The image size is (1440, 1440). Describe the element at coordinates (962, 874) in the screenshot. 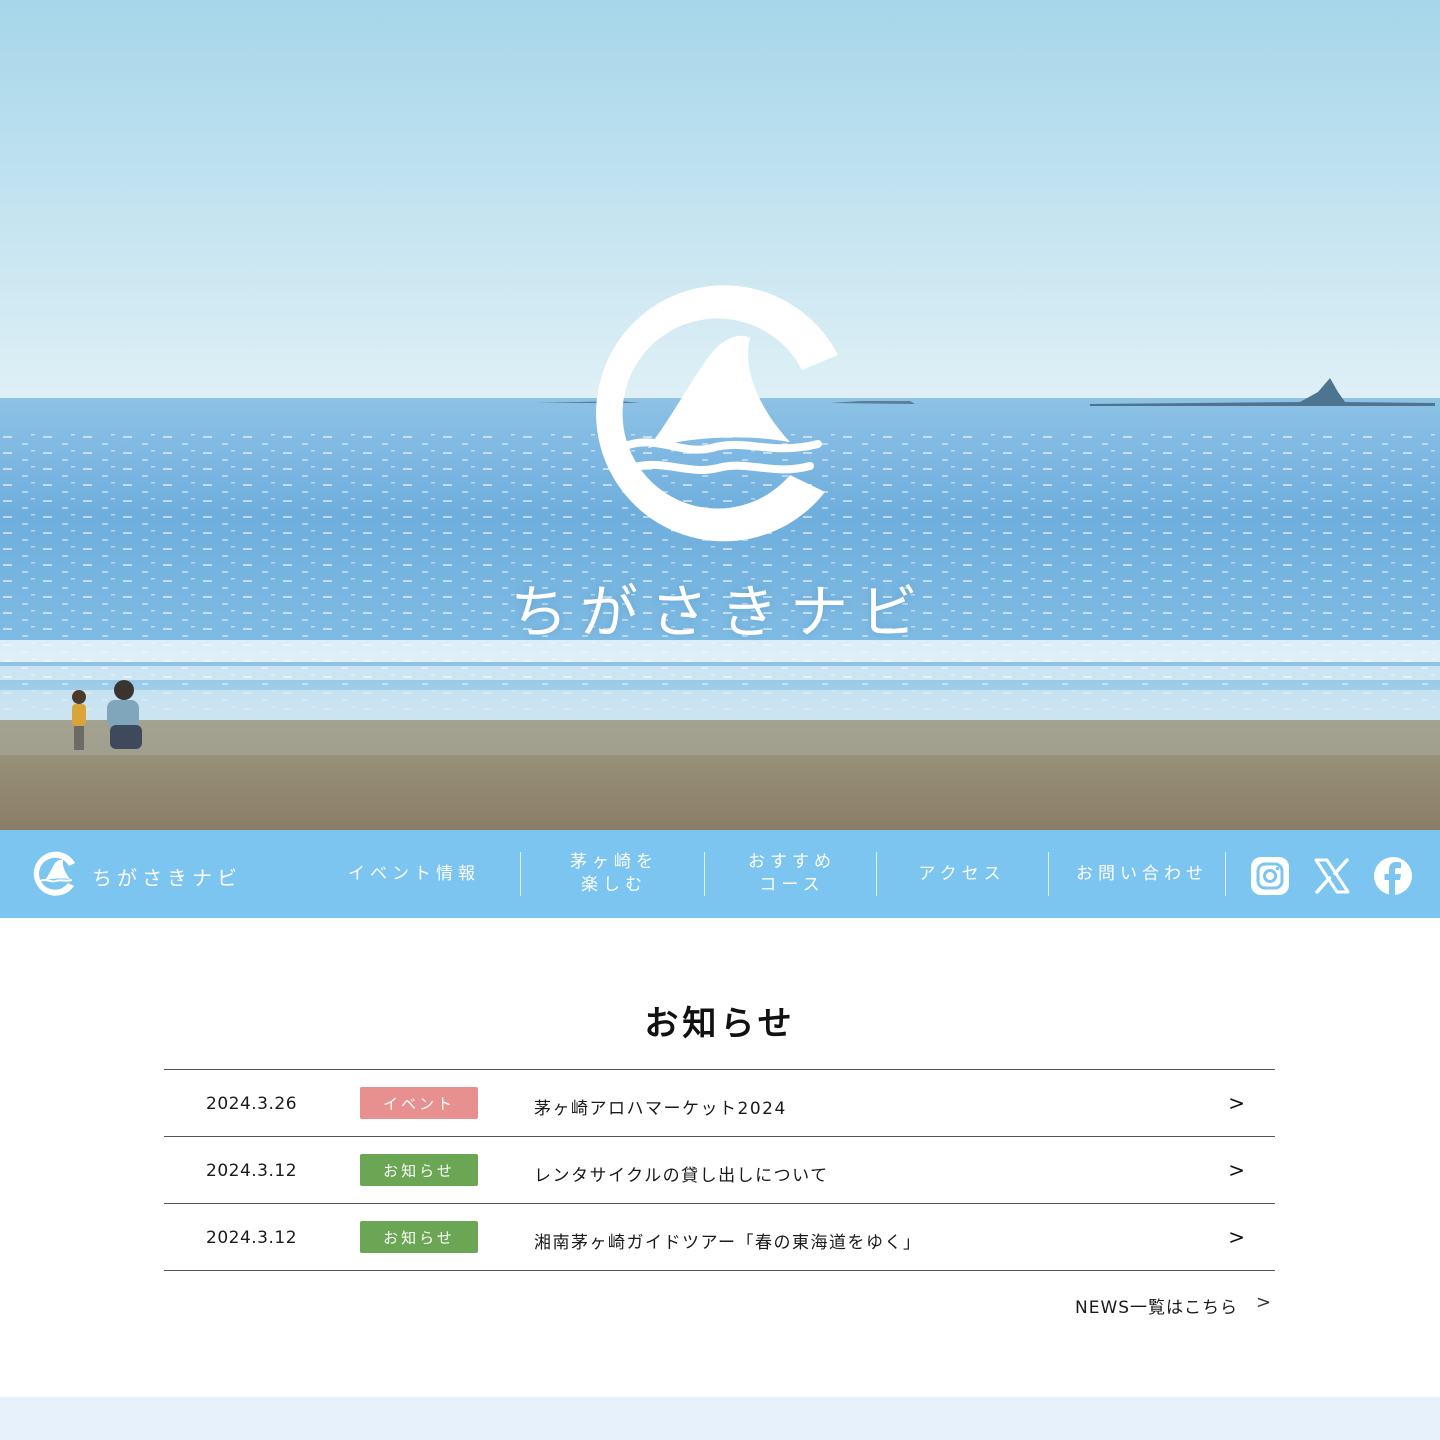

I see `nav-item-access: アクセス` at that location.